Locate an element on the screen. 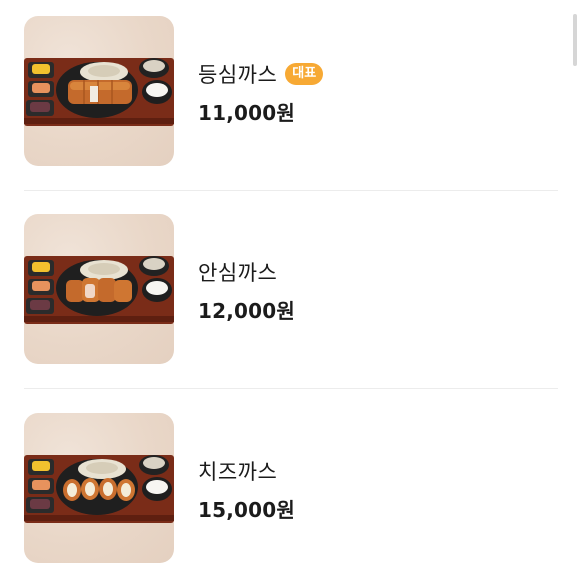  menu-item-info: 안심까스 12,000원 is located at coordinates (246, 290).